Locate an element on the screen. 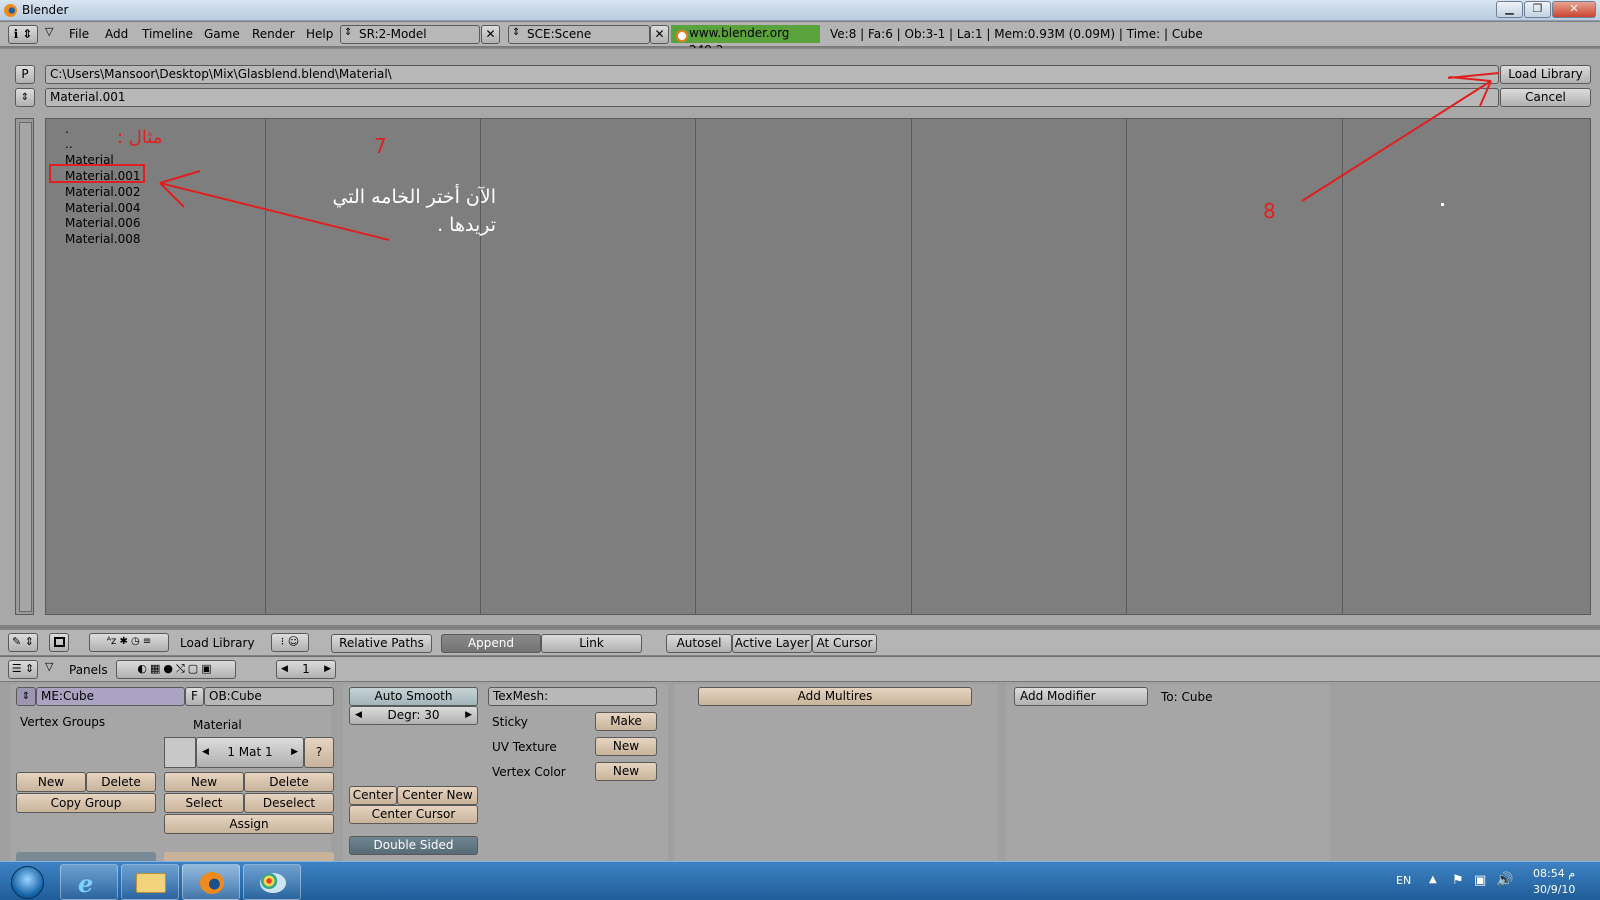 The height and width of the screenshot is (900, 1600). frame-value: 1 is located at coordinates (306, 669).